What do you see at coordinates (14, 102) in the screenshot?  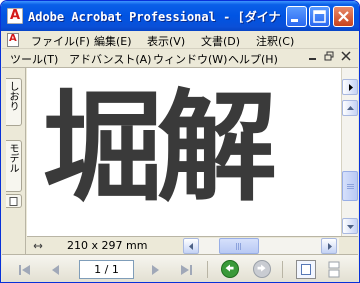 I see `tab-bookmarks: しおり` at bounding box center [14, 102].